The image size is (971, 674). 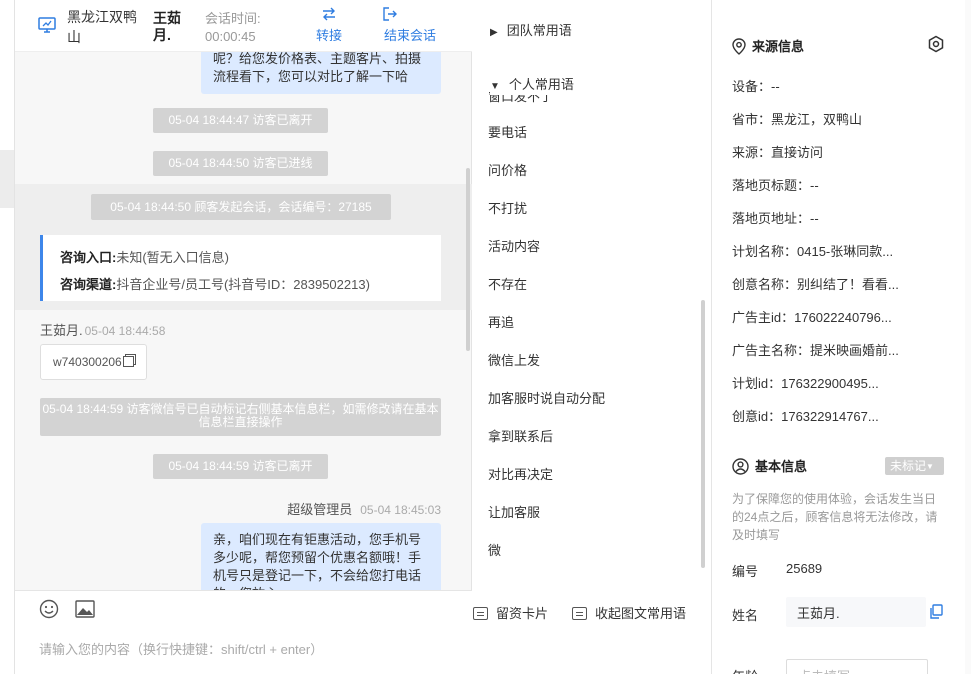 What do you see at coordinates (494, 549) in the screenshot?
I see `phrase-item: 微` at bounding box center [494, 549].